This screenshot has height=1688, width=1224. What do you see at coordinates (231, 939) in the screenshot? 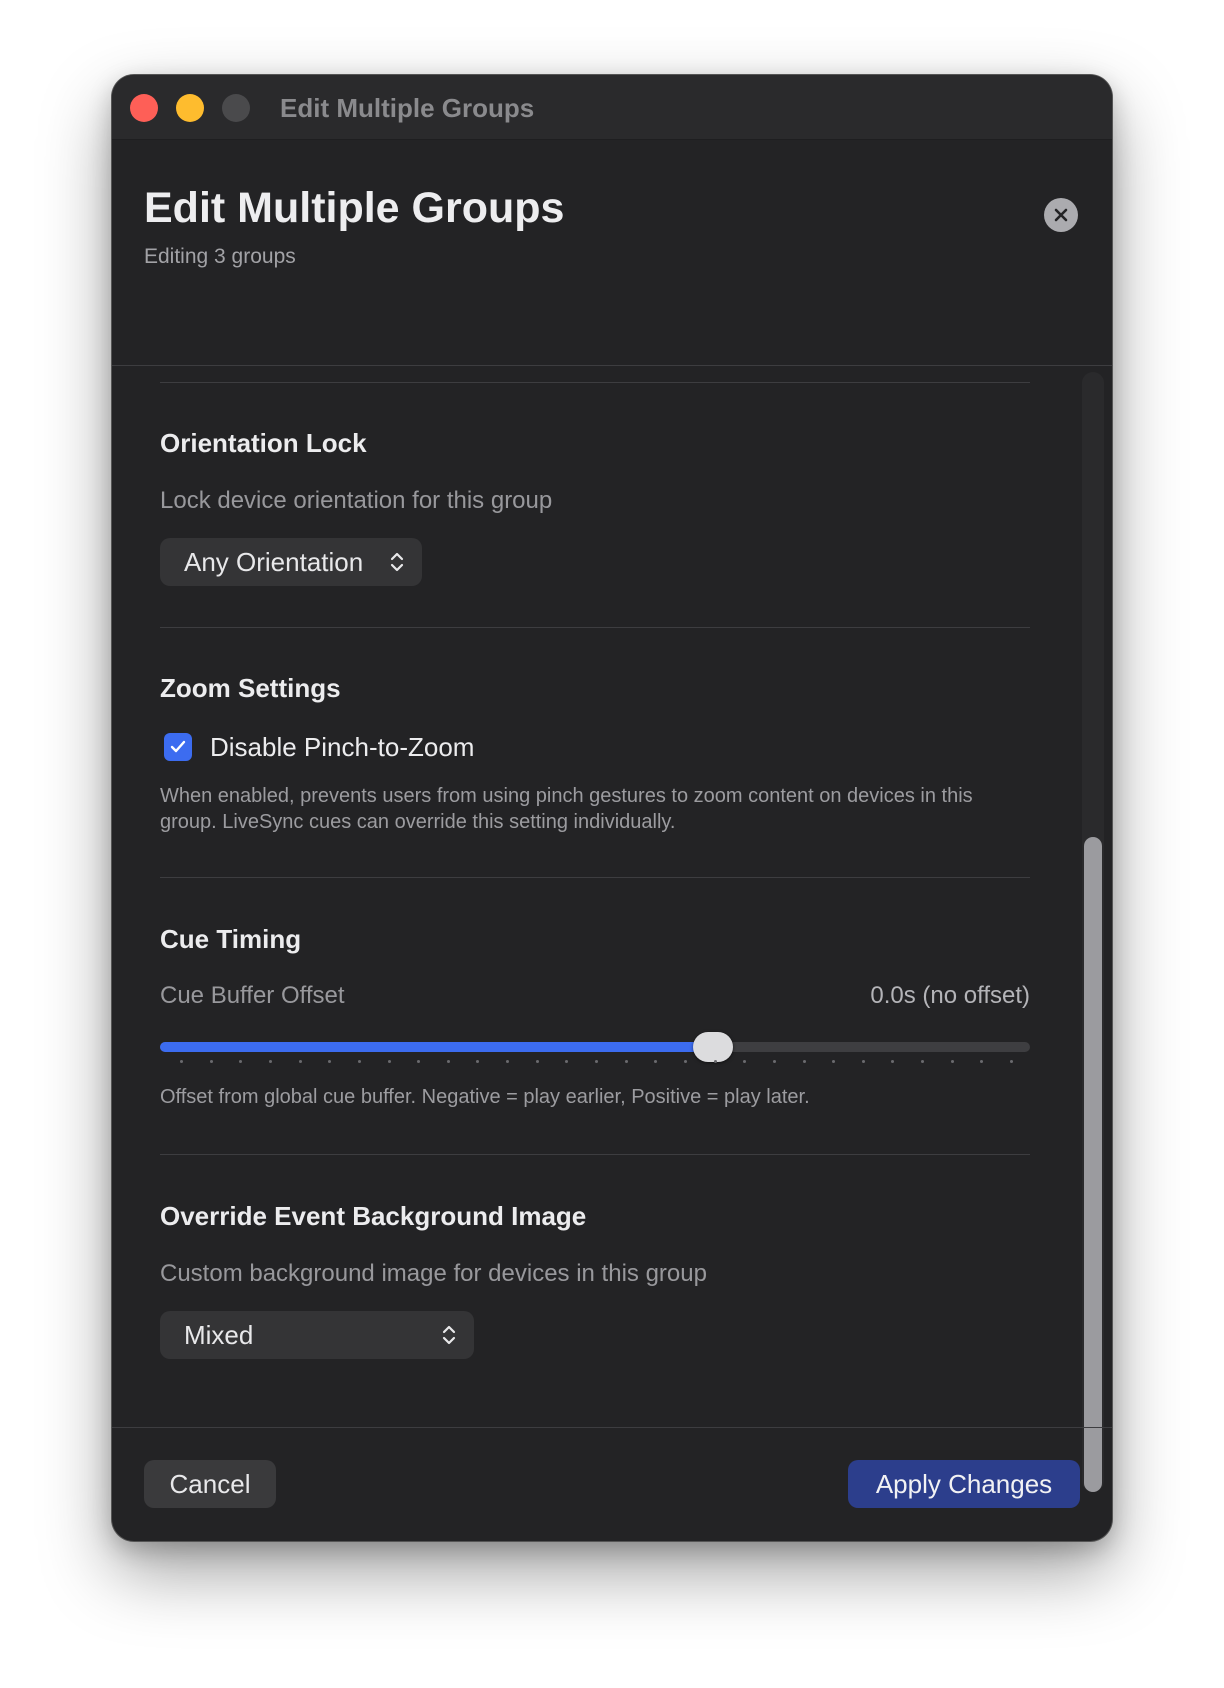
I see `cue-timing-heading: Cue Timing` at bounding box center [231, 939].